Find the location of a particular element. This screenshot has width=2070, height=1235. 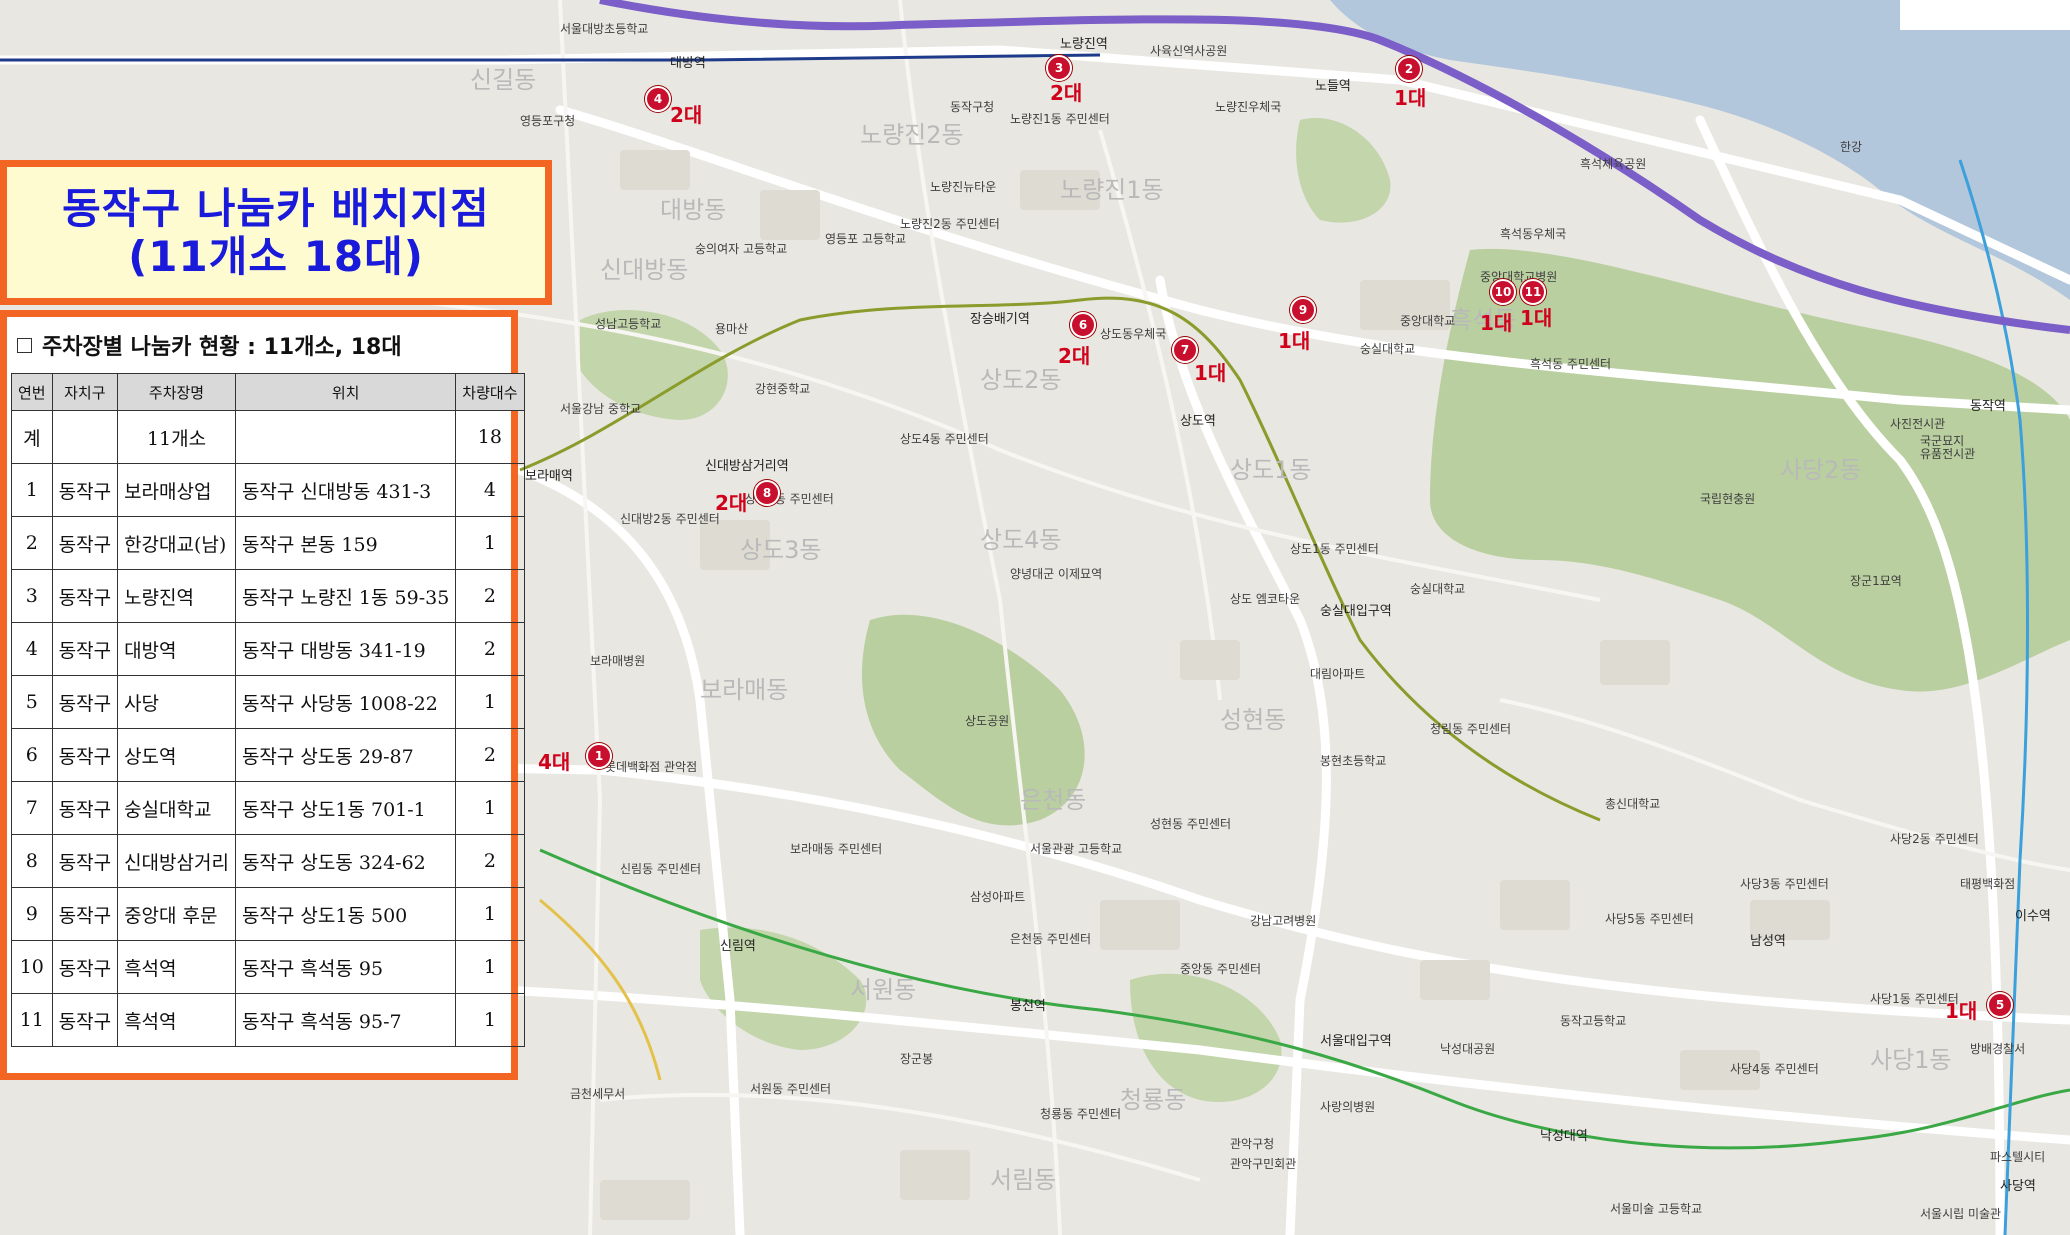

place-label: 서울시립 미술관 is located at coordinates (1961, 1214).